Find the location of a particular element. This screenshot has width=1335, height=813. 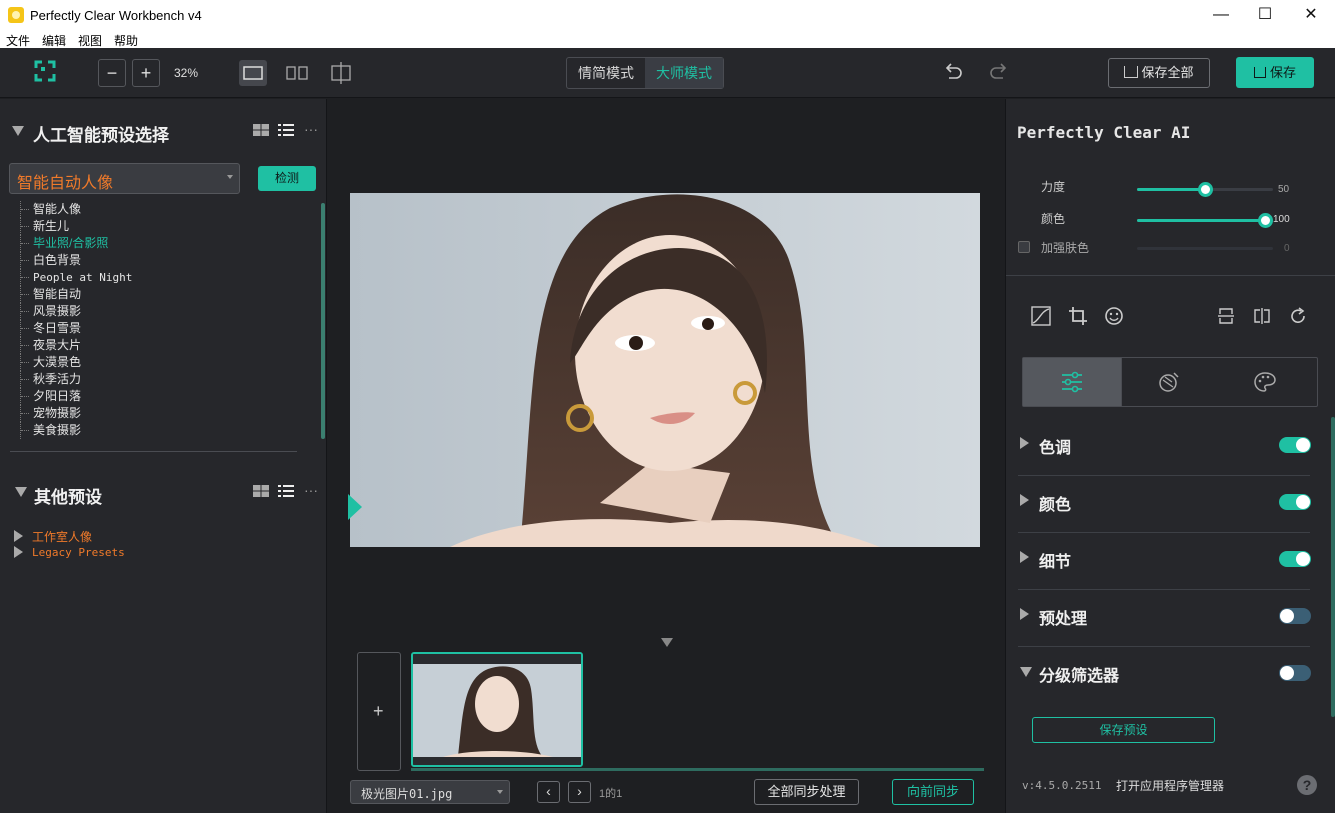

ai-preset-dropdown: 智能自动人像 is located at coordinates (124, 178).